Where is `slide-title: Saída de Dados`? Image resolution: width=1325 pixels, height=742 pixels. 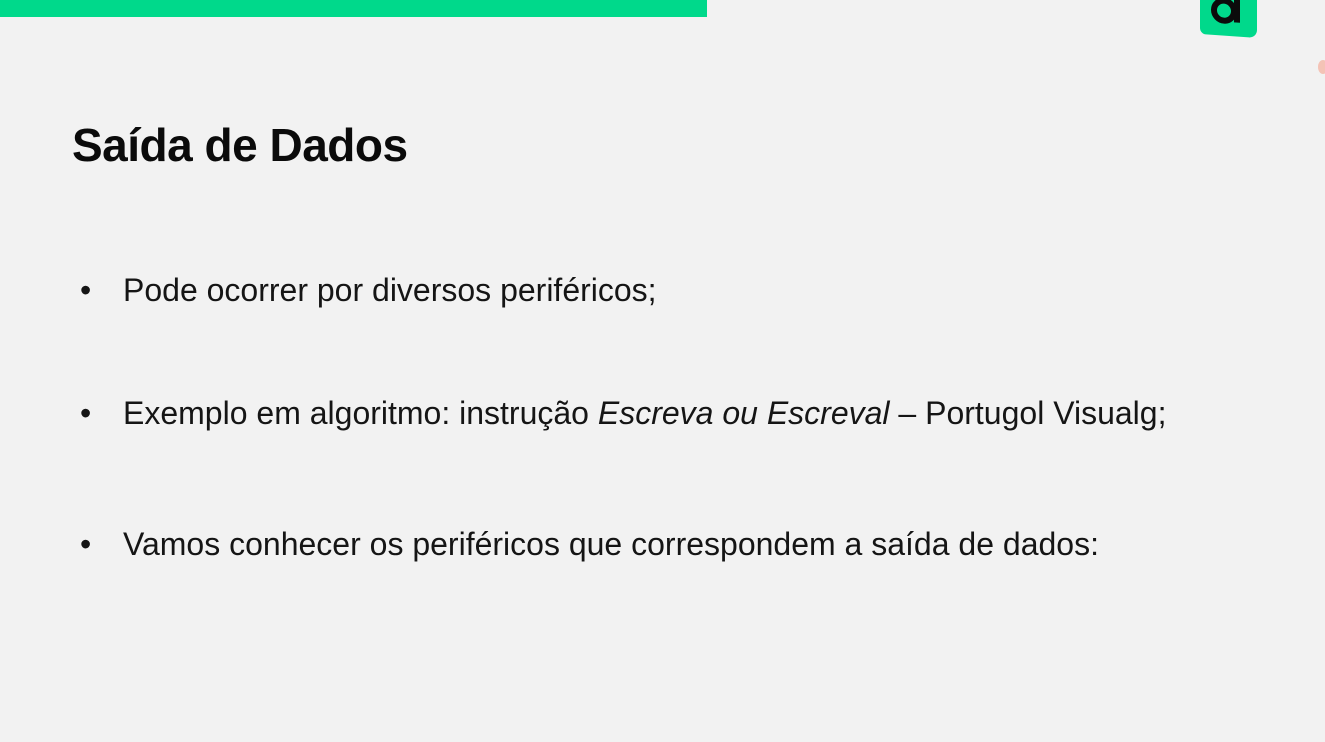 slide-title: Saída de Dados is located at coordinates (240, 145).